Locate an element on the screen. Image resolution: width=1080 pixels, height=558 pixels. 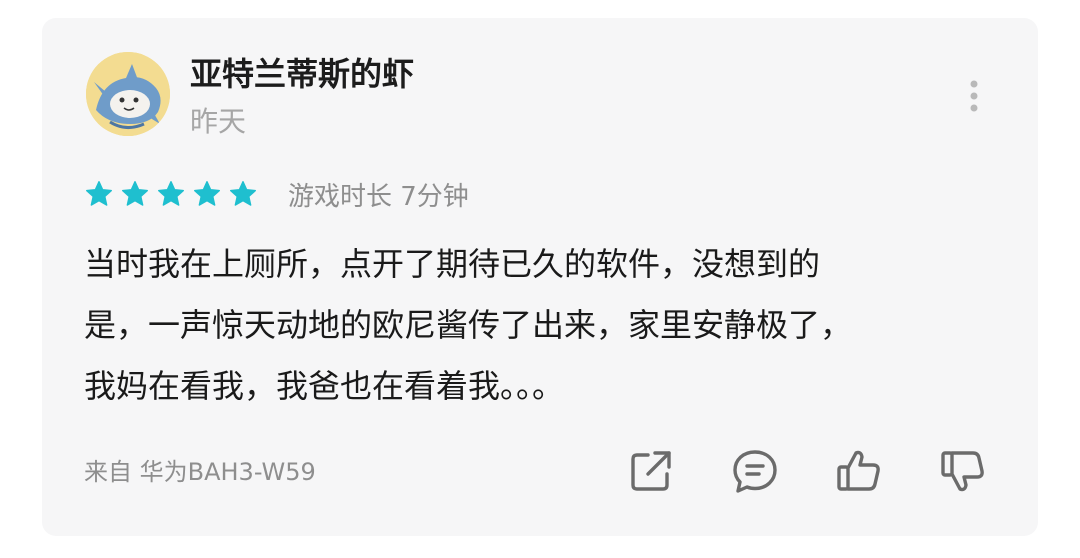
more-vertical-icon is located at coordinates (974, 96).